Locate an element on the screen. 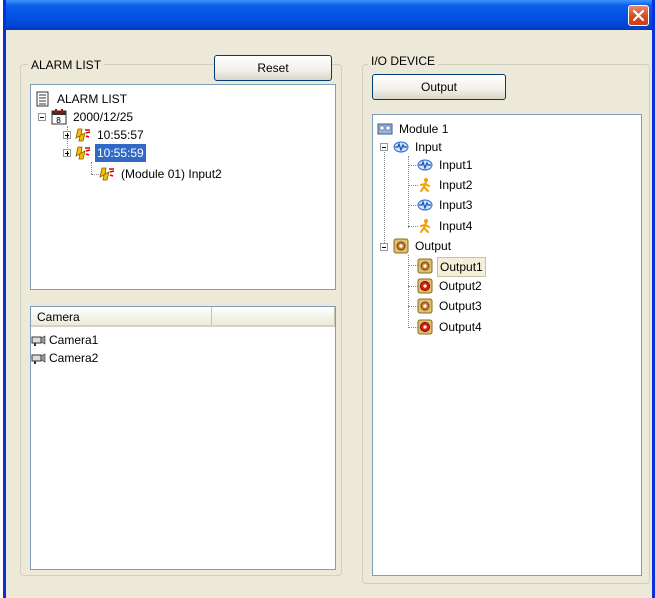 Image resolution: width=655 pixels, height=598 pixels. tree-item-label: Input4 is located at coordinates (456, 226).